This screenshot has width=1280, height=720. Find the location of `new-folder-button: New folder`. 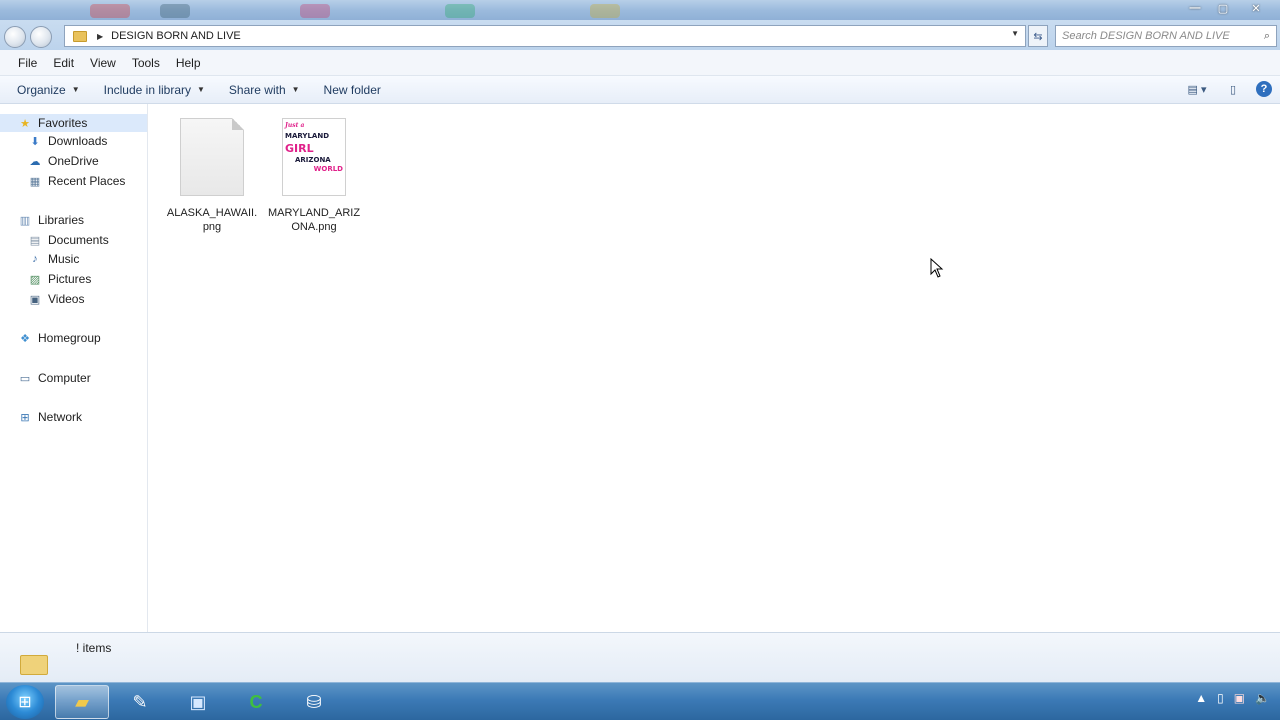

new-folder-button: New folder is located at coordinates (352, 90).